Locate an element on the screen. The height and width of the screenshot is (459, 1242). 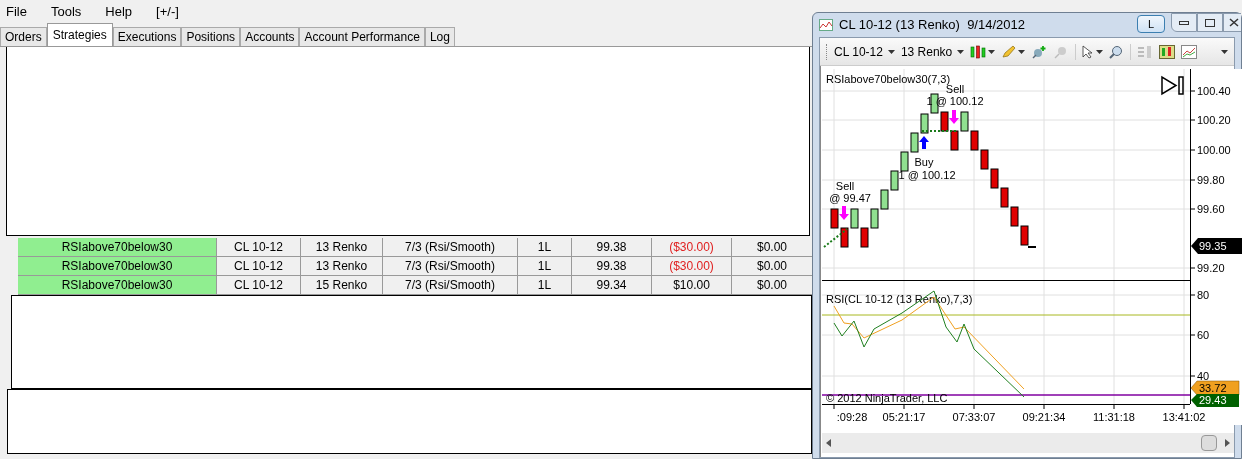
close-button is located at coordinates (1232, 22).